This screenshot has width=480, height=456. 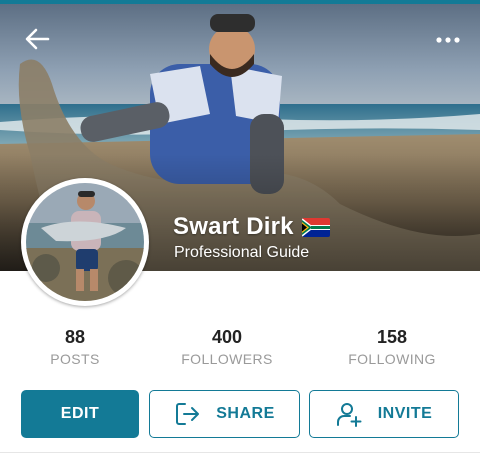 What do you see at coordinates (75, 337) in the screenshot?
I see `stat-posts-value: 88` at bounding box center [75, 337].